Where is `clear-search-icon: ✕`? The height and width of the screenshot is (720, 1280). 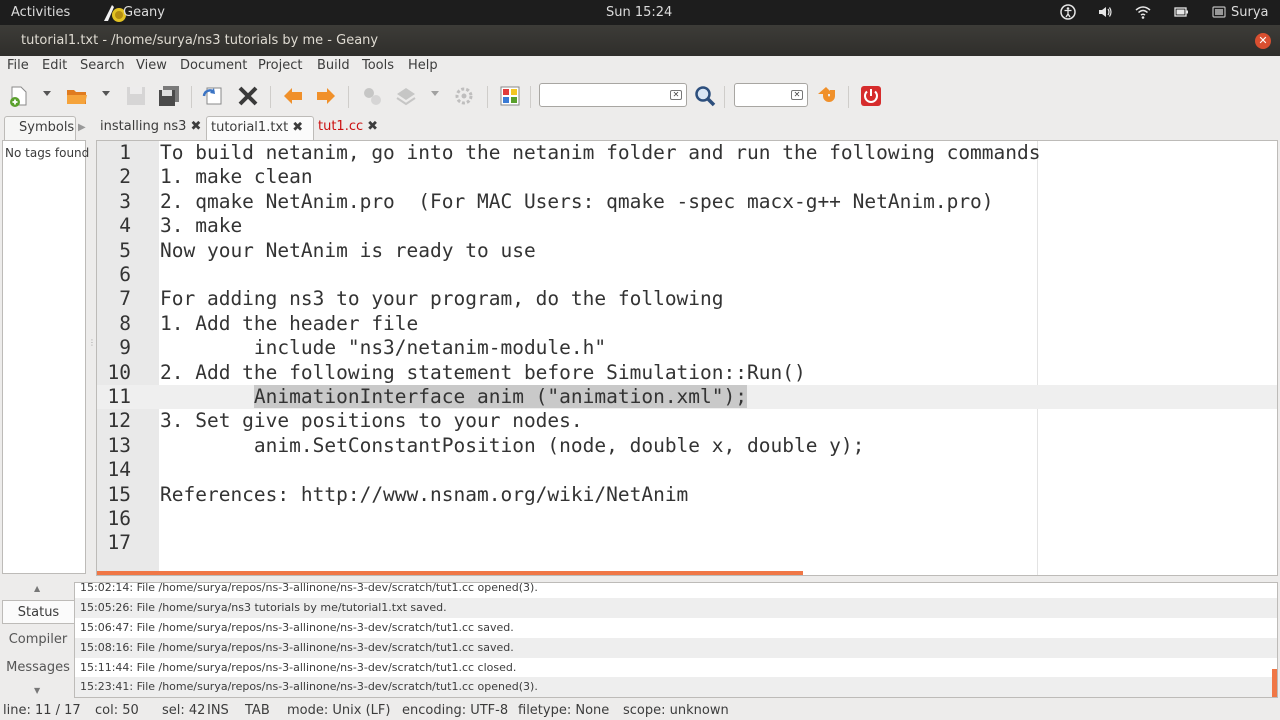
clear-search-icon: ✕ is located at coordinates (676, 95).